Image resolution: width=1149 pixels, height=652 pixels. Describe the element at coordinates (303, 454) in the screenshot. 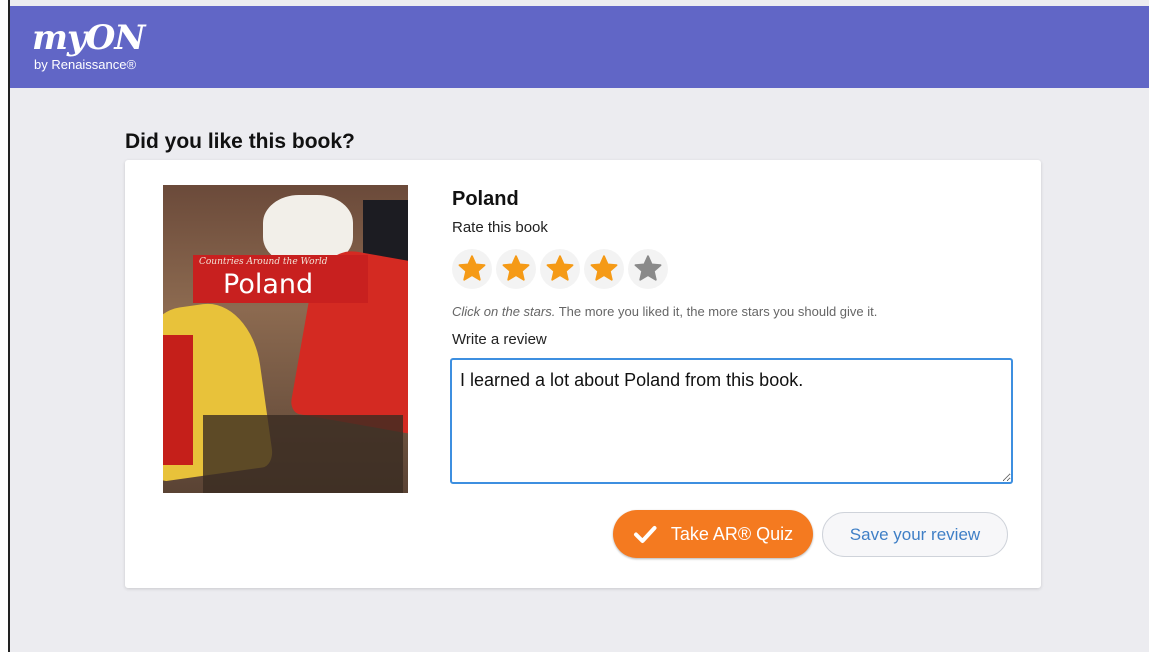

I see `cover-art-legs` at that location.